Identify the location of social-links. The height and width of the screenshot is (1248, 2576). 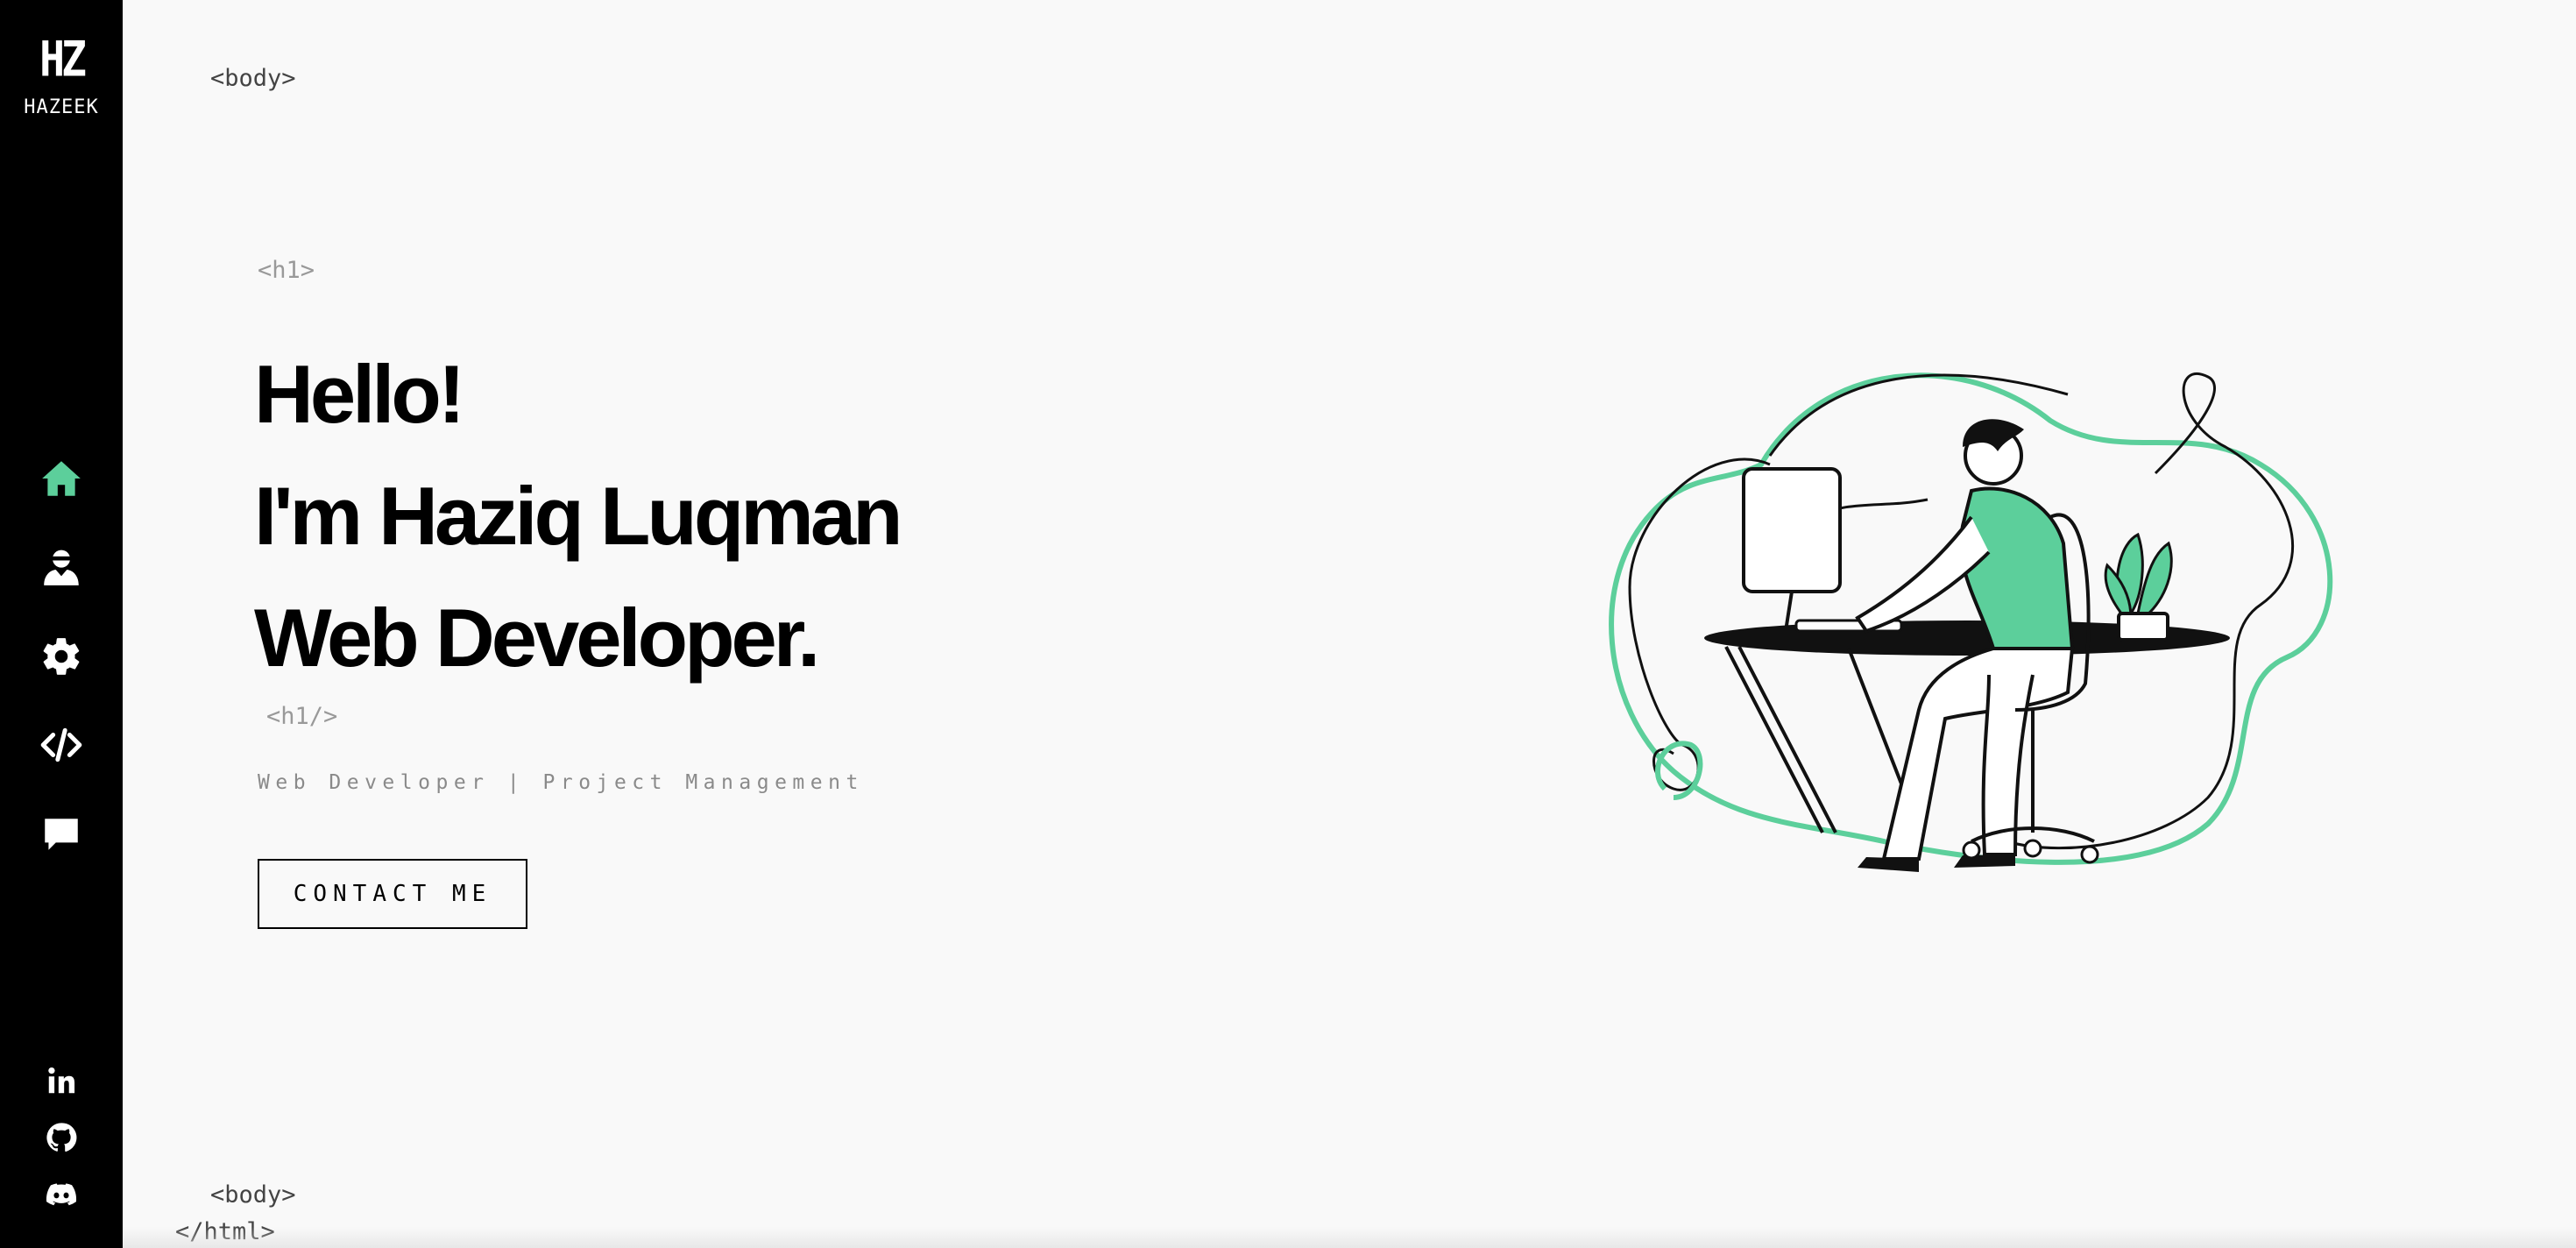
(61, 1137).